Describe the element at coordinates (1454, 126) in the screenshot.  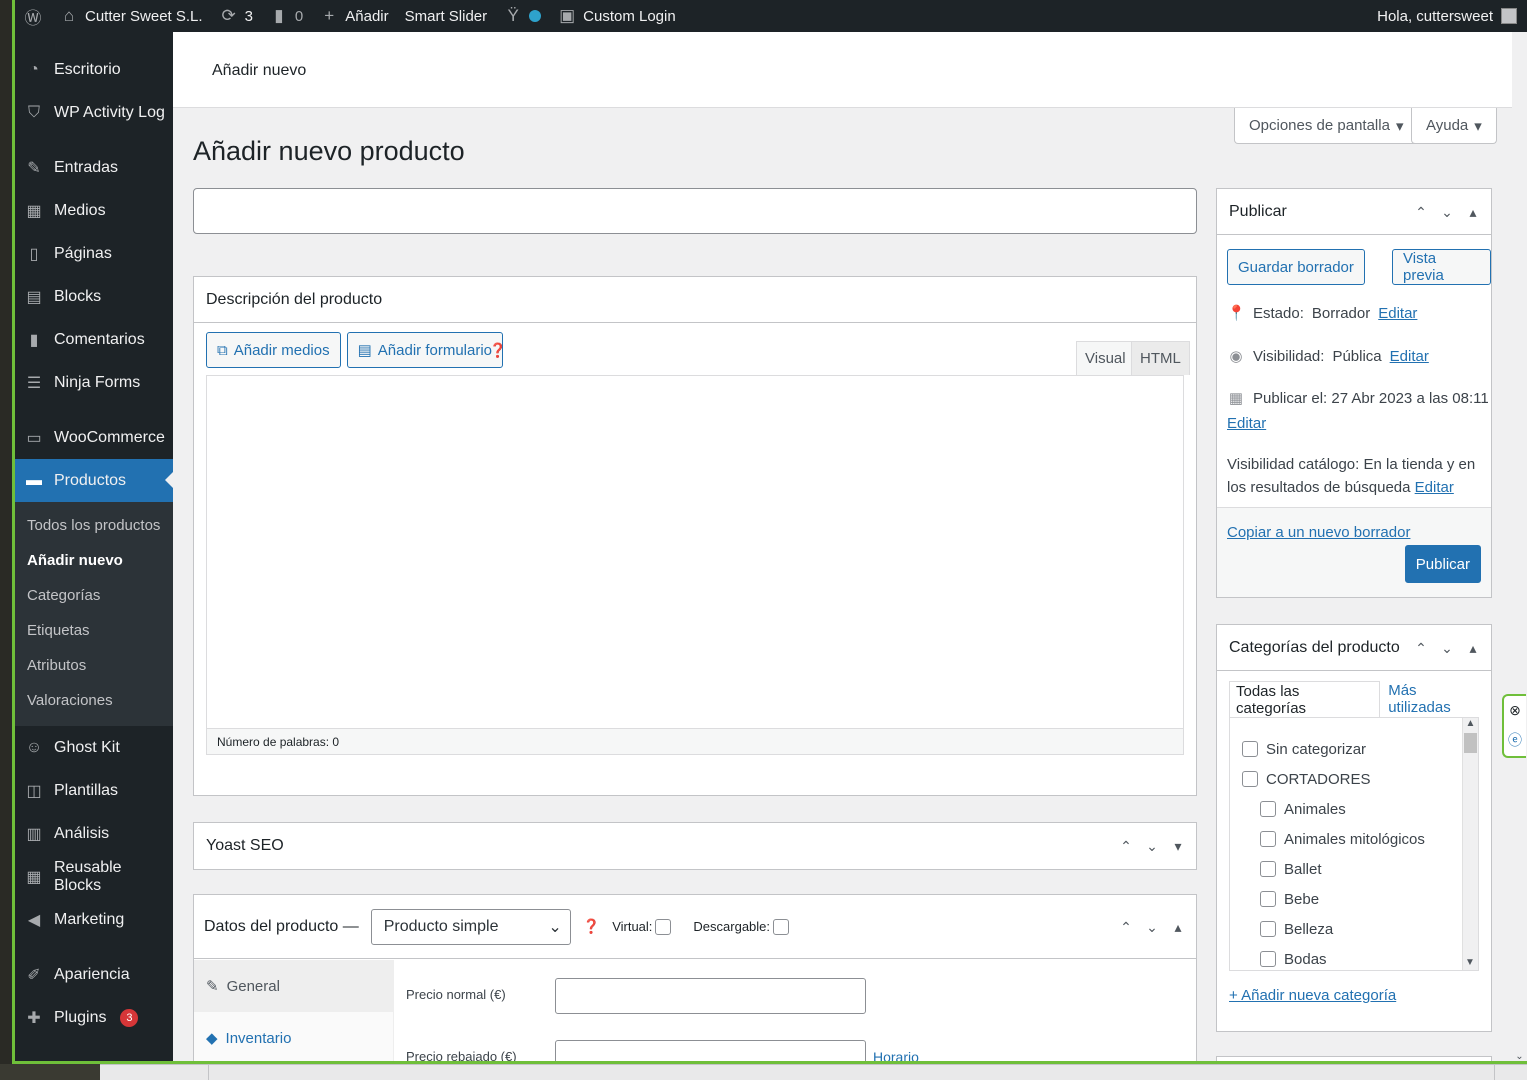
I see `help-button: Ayuda ▾` at that location.